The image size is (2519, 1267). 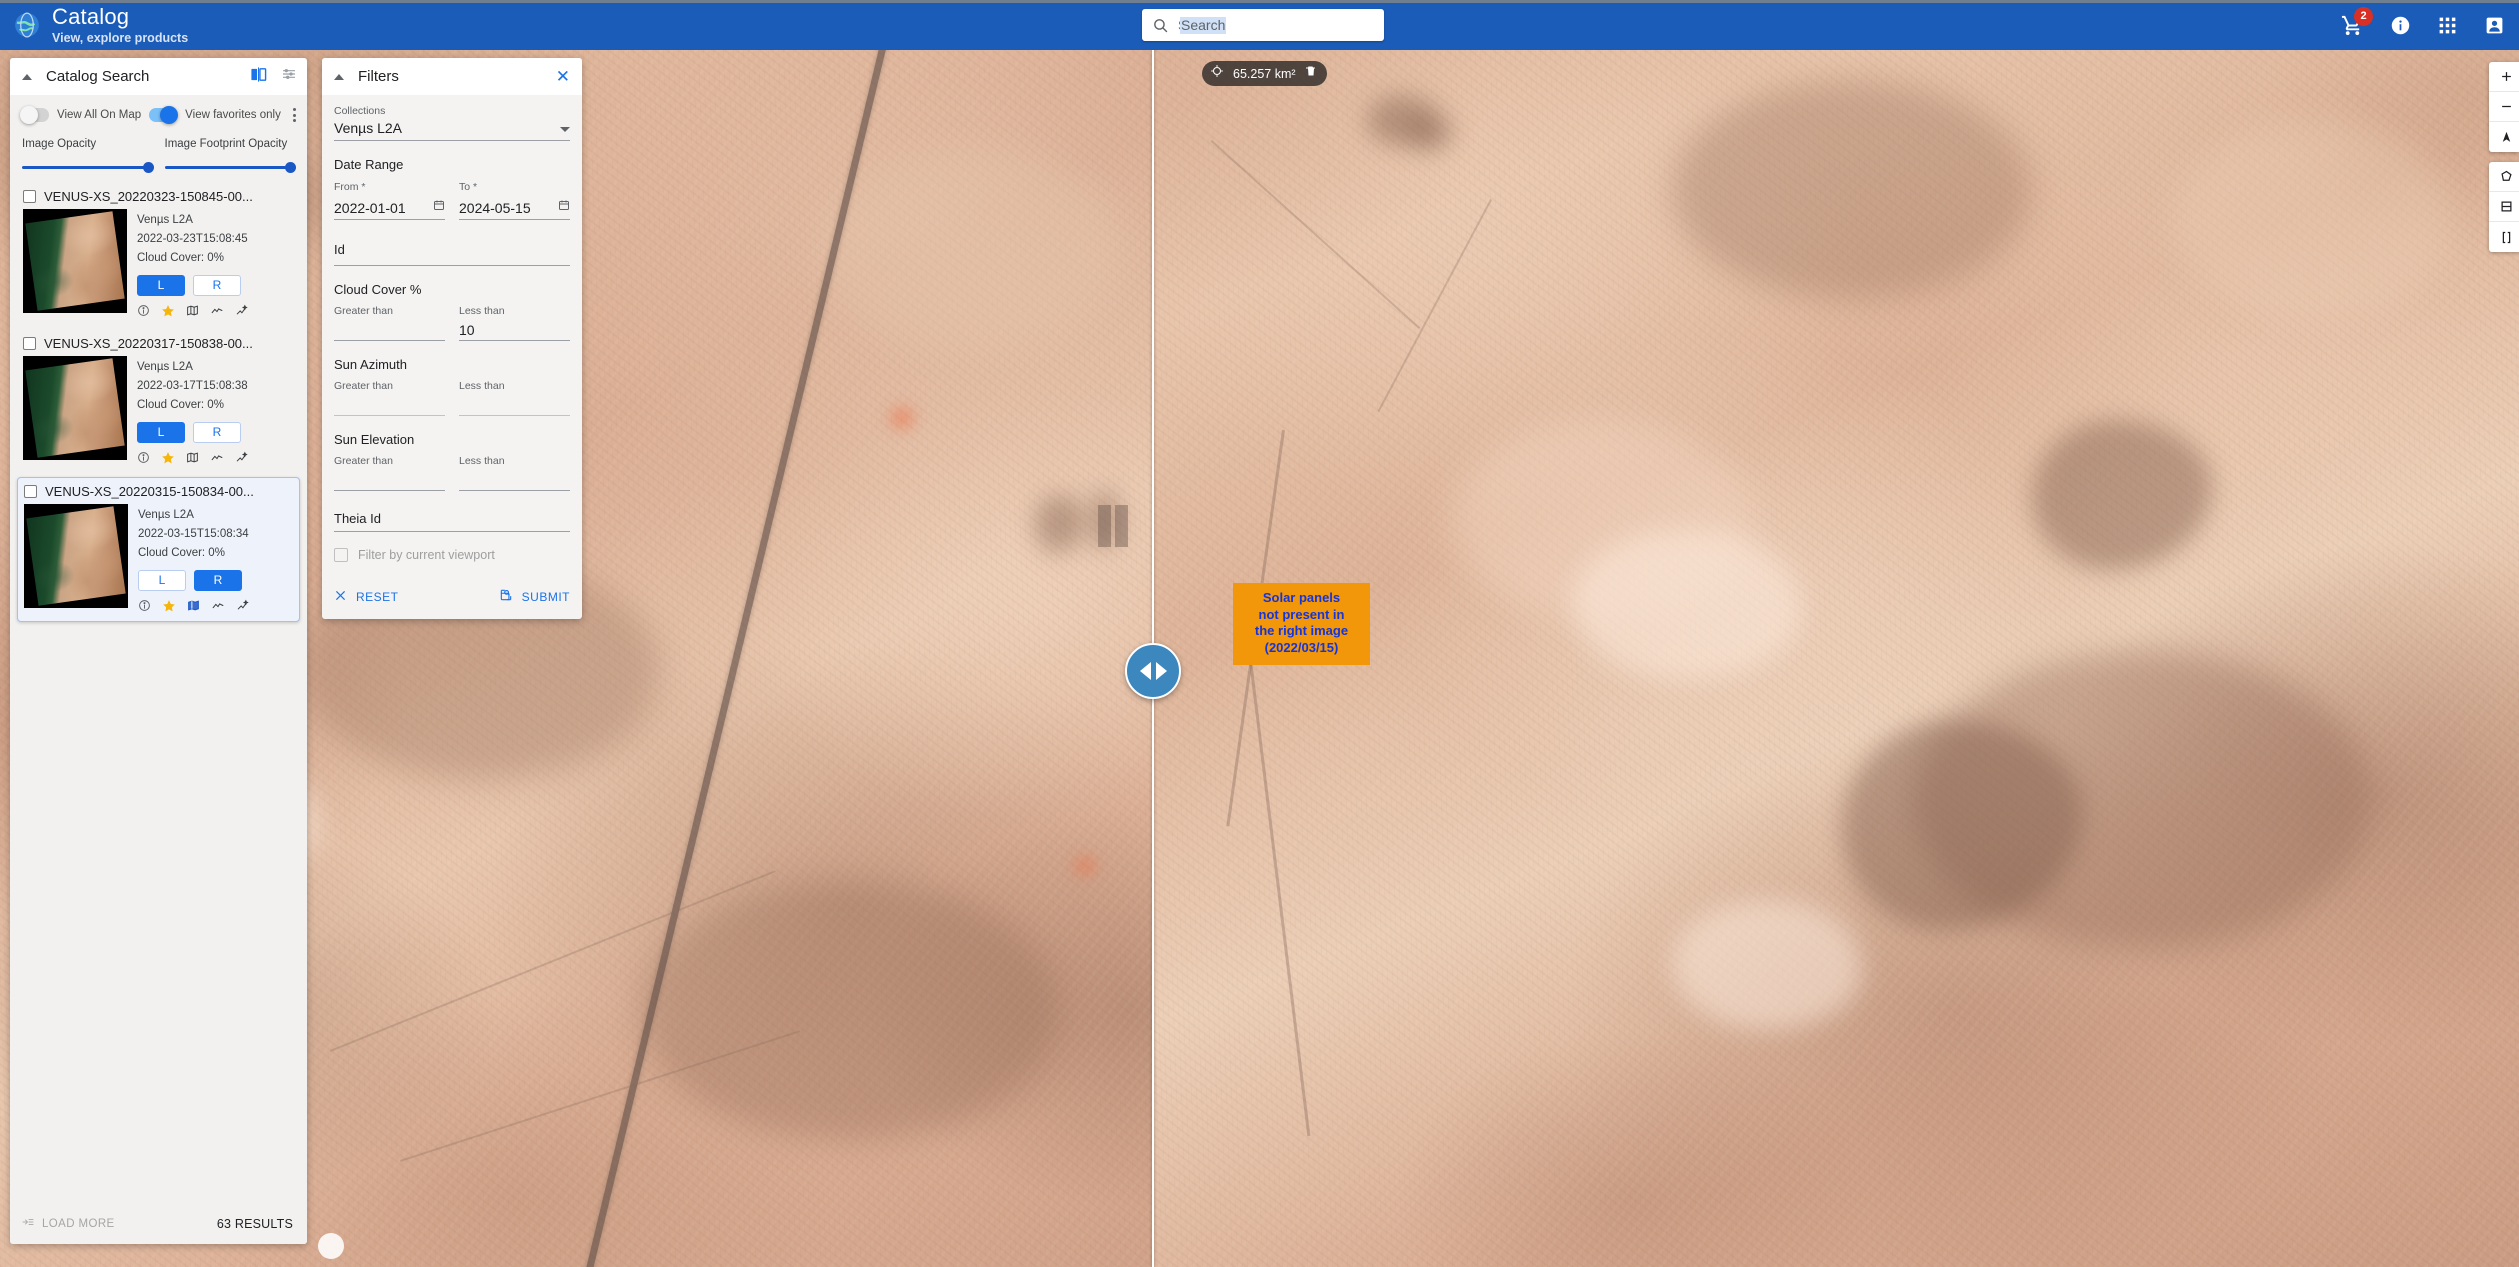 What do you see at coordinates (2504, 77) in the screenshot?
I see `zoom-in-icon` at bounding box center [2504, 77].